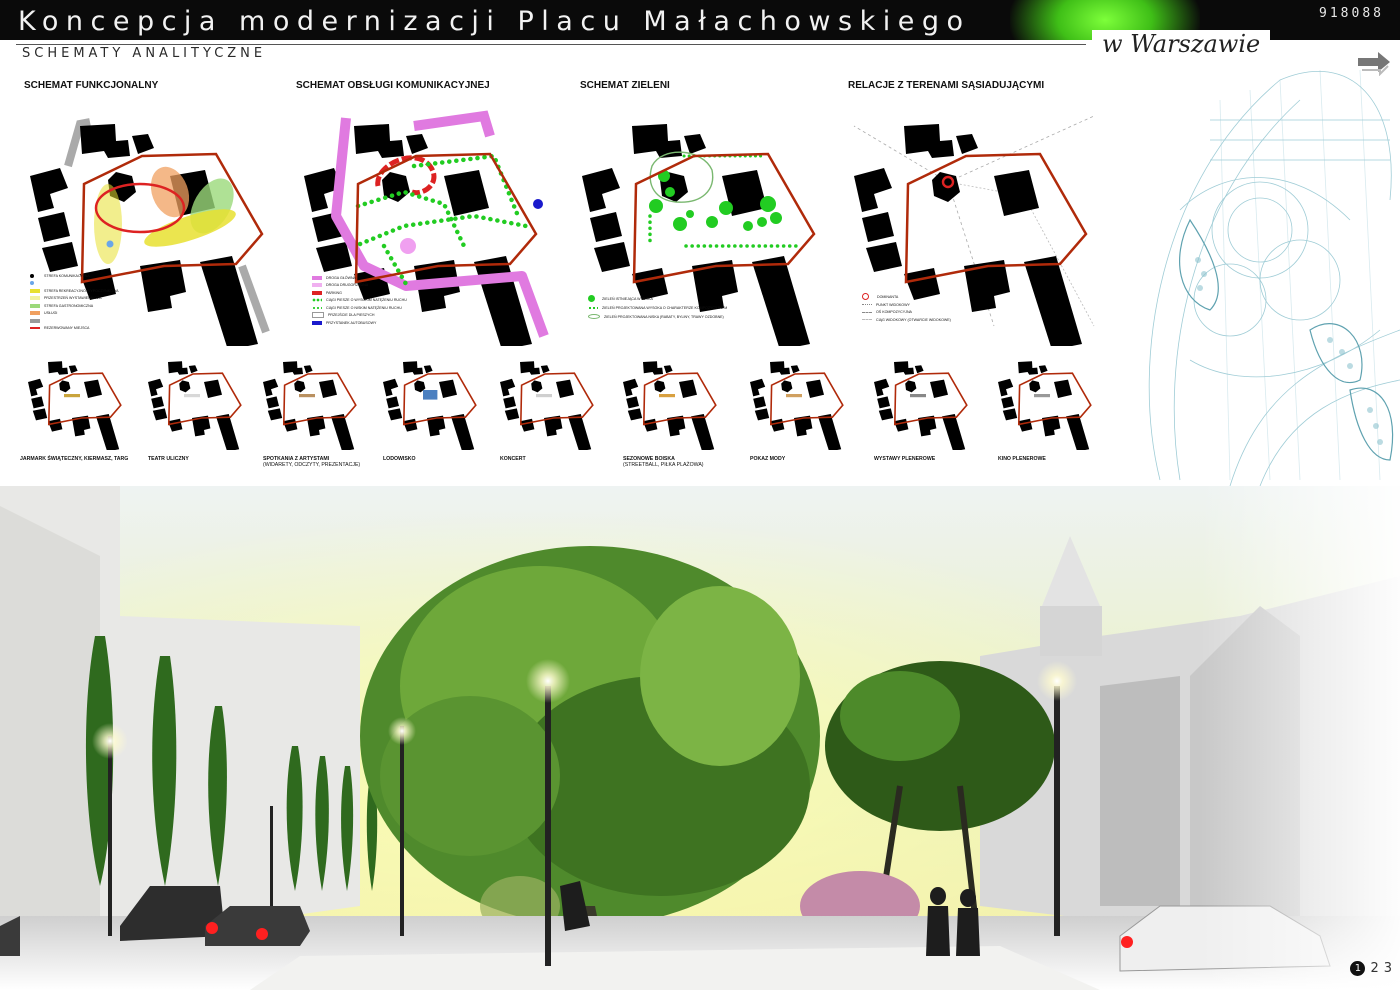 The height and width of the screenshot is (990, 1400). Describe the element at coordinates (1351, 13) in the screenshot. I see `project-number: 918088` at that location.